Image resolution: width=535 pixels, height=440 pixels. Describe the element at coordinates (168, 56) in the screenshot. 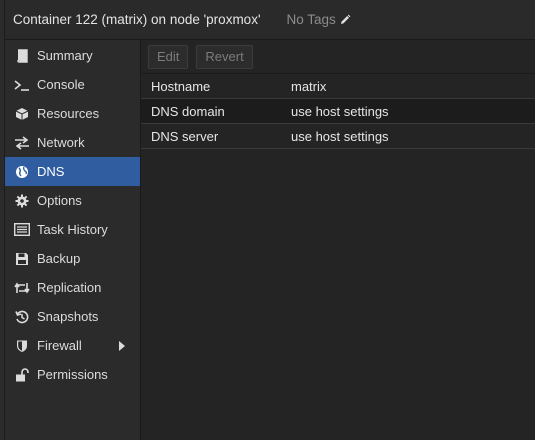

I see `edit-button: Edit` at that location.